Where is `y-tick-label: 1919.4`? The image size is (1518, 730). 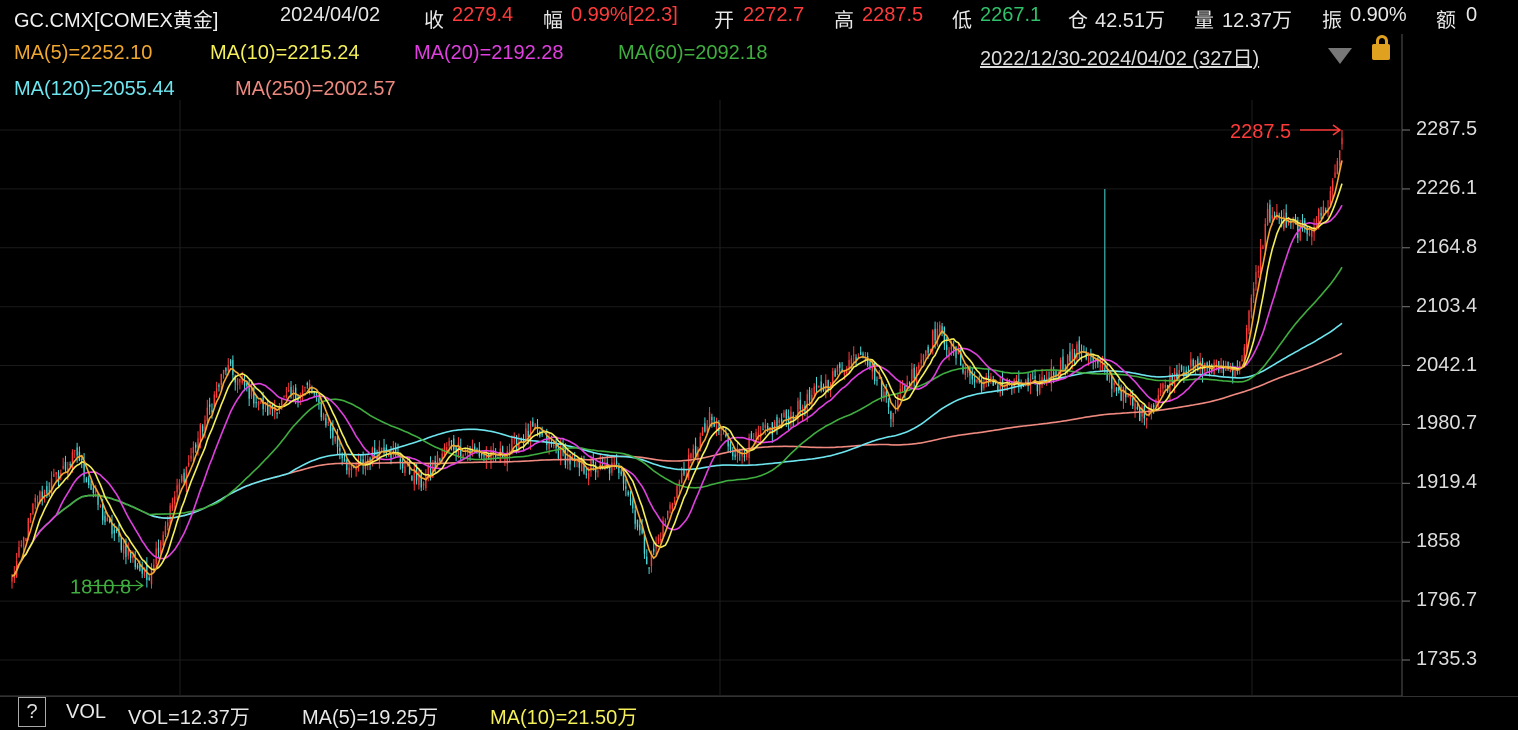
y-tick-label: 1919.4 is located at coordinates (1447, 482).